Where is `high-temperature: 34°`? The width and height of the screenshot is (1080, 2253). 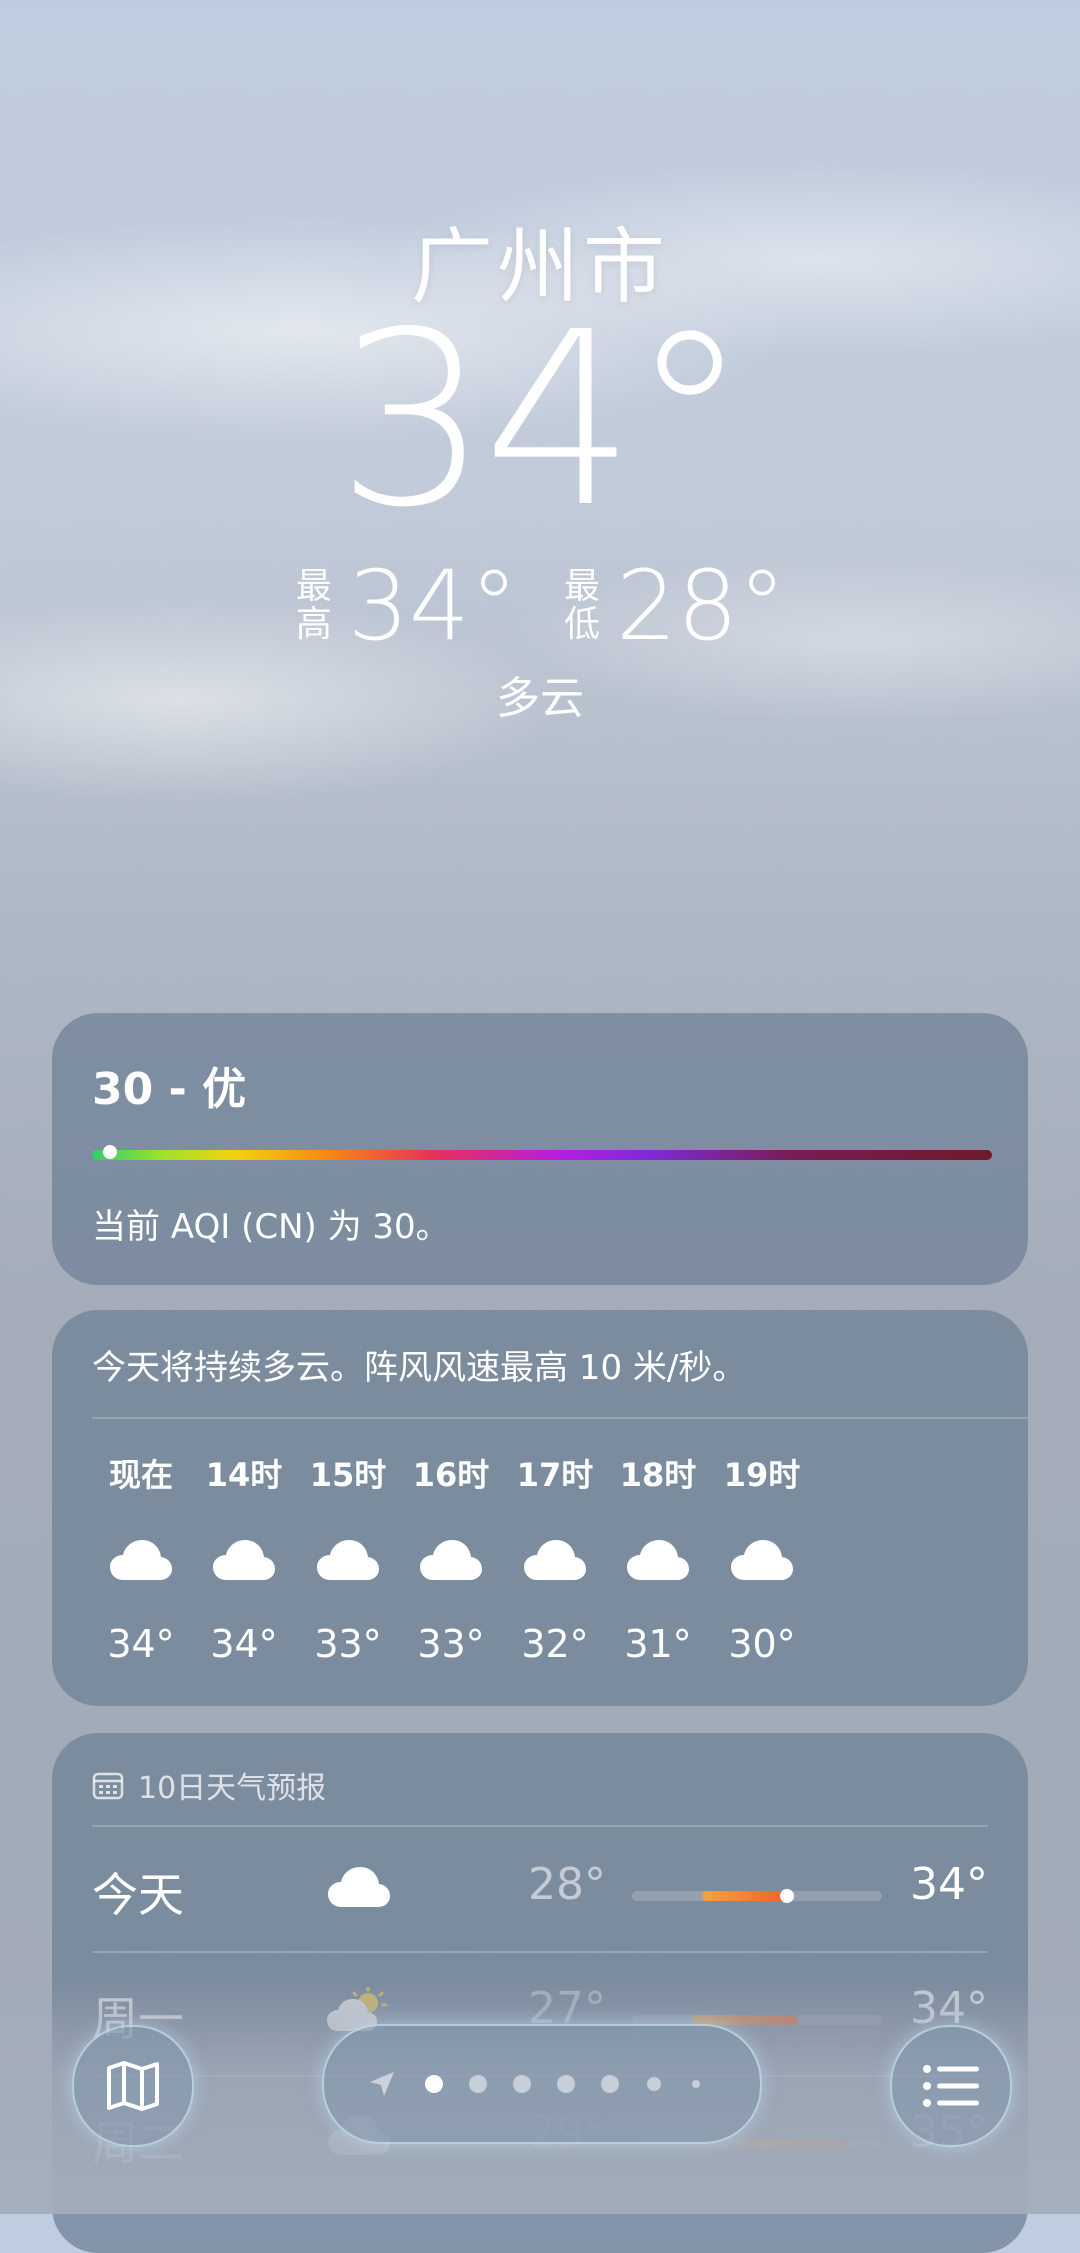
high-temperature: 34° is located at coordinates (432, 606).